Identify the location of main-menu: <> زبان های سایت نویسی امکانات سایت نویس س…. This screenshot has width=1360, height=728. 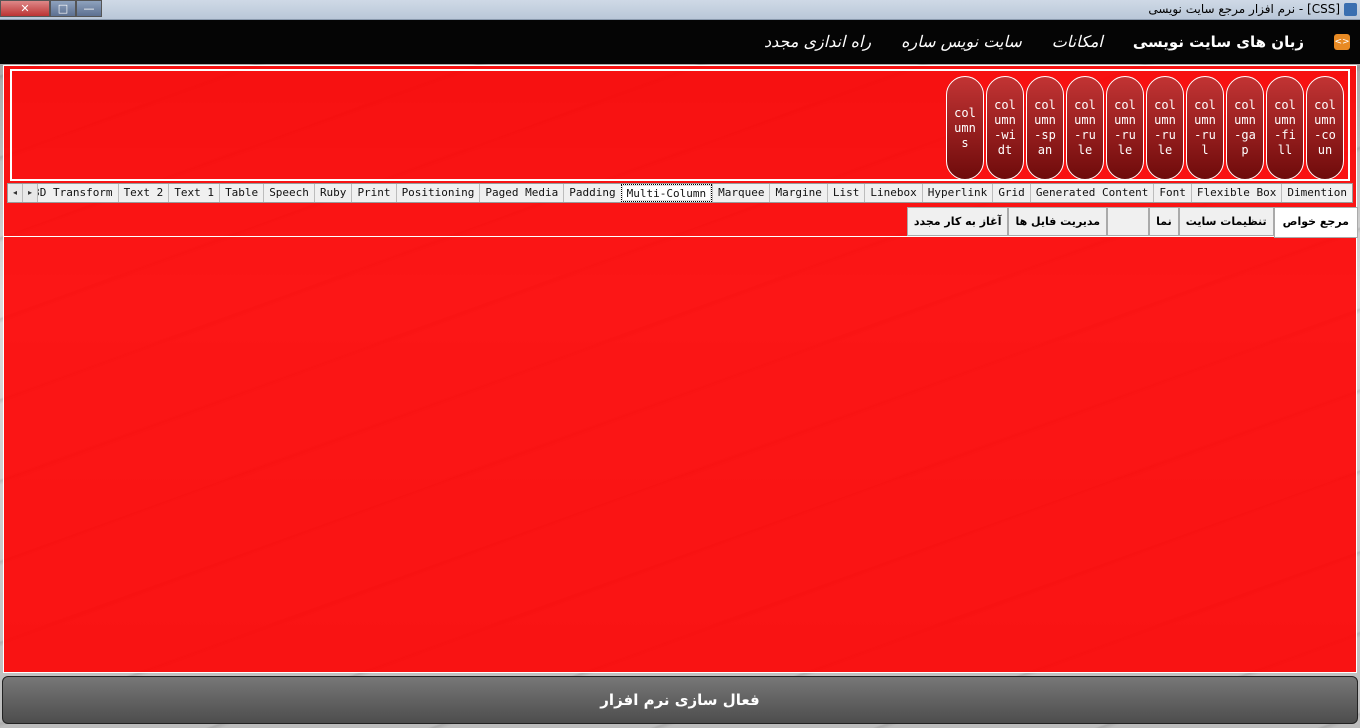
(1057, 41).